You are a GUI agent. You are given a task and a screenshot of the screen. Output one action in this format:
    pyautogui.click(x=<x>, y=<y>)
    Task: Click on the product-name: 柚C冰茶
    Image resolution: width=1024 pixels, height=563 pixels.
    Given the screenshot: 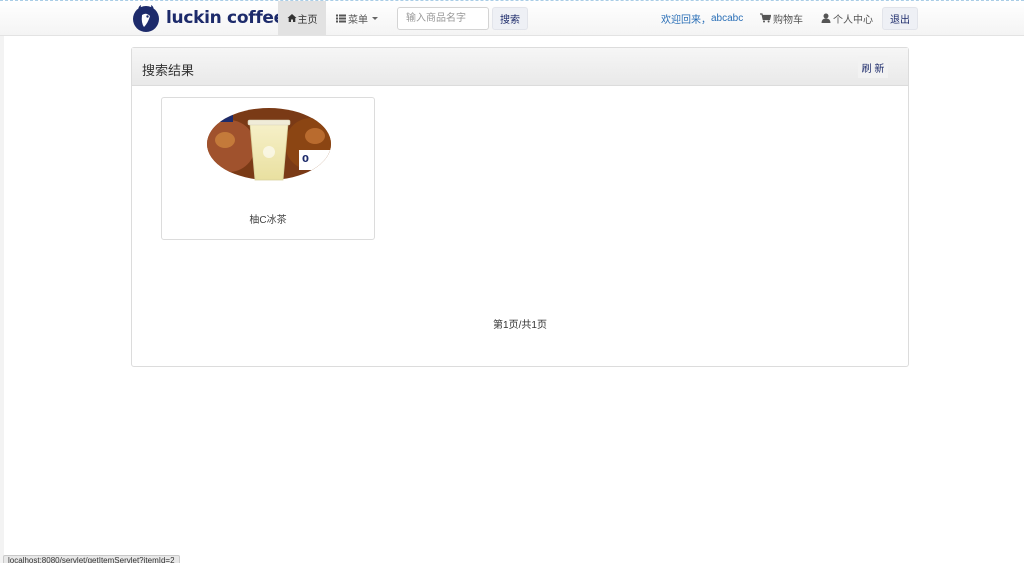 What is the action you would take?
    pyautogui.click(x=268, y=218)
    